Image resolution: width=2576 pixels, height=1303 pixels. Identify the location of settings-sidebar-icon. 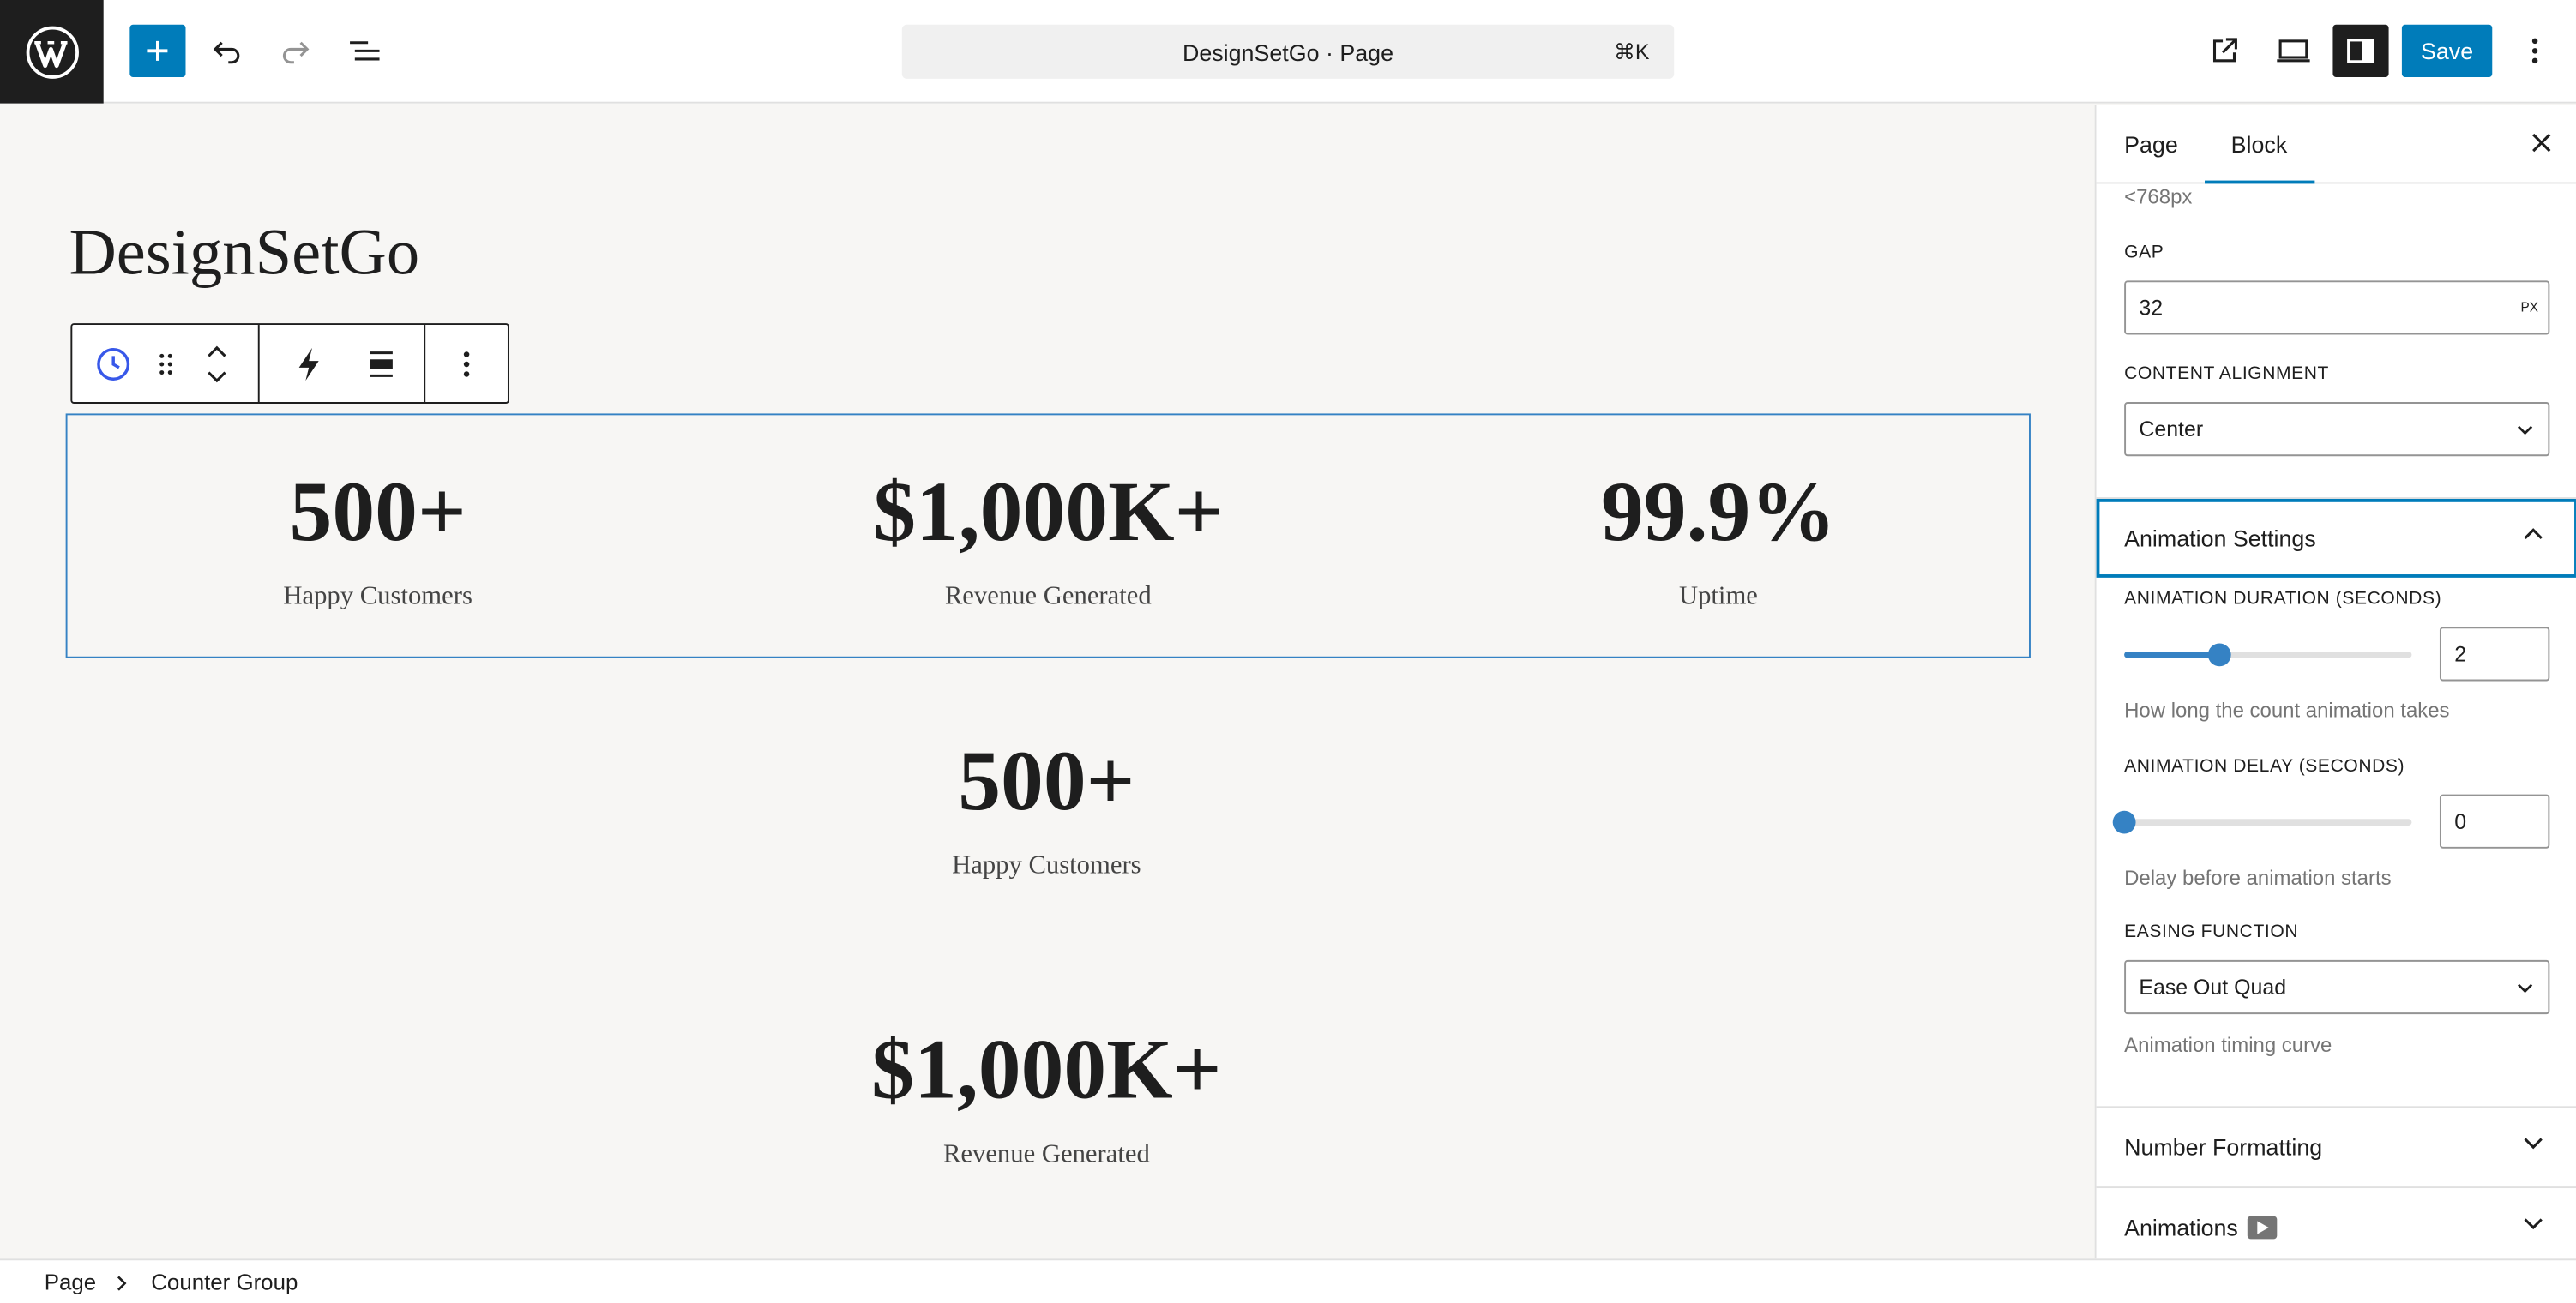
(2360, 51).